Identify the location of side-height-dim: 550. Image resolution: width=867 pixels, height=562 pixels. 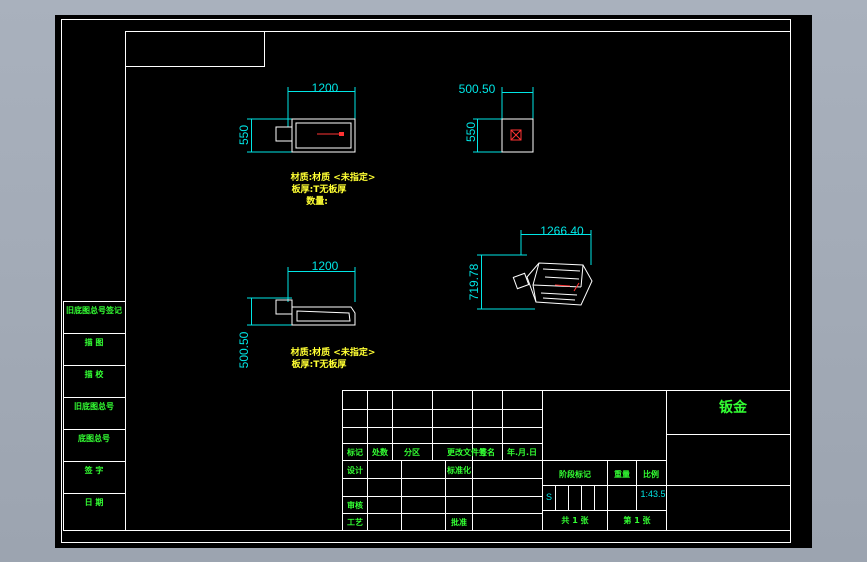
(471, 132).